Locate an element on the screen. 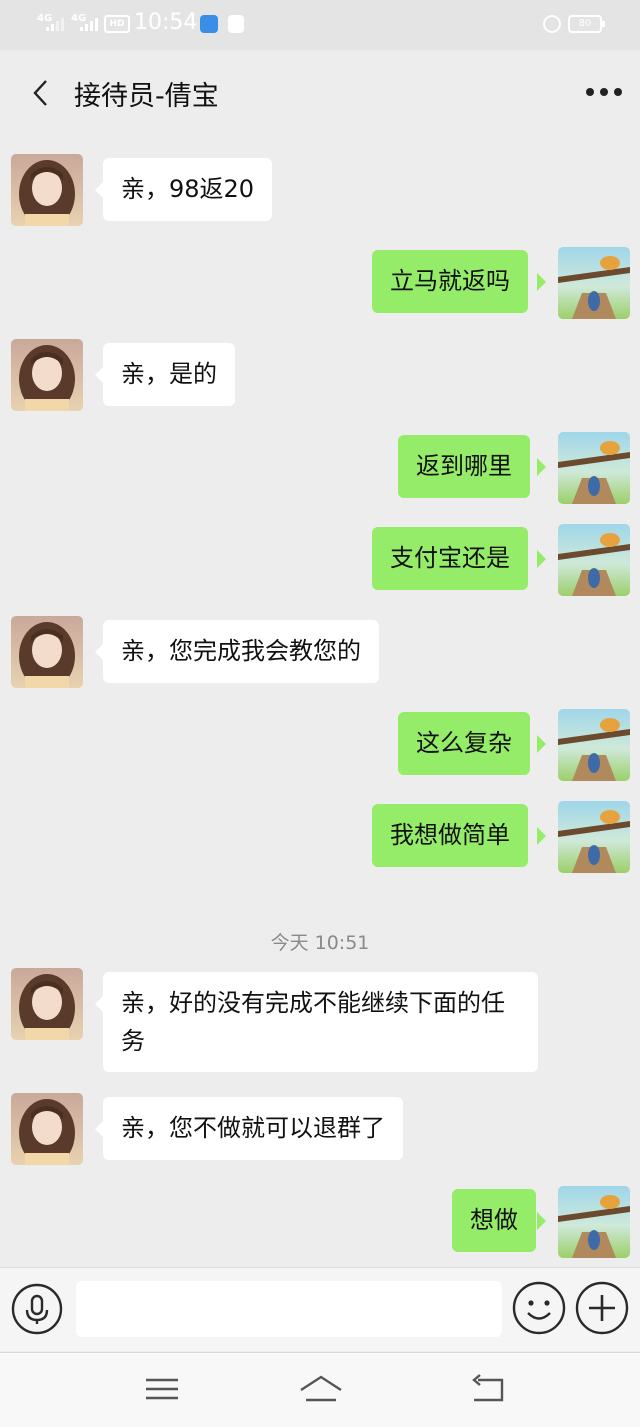  battery-icon: 80 is located at coordinates (586, 24).